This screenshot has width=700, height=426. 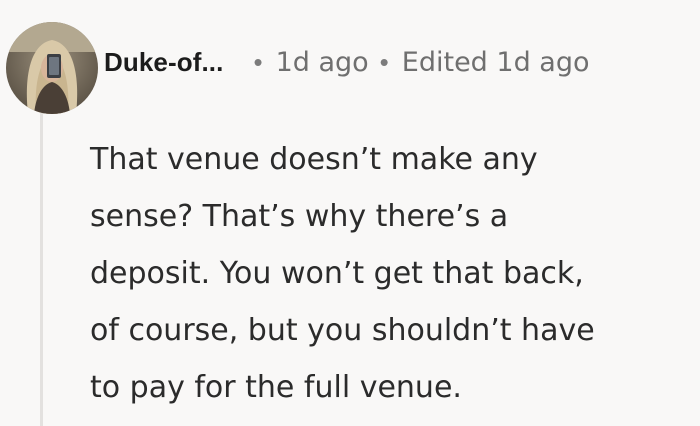 I want to click on comment-body-line: deposit. You won’t get that back,, so click(x=337, y=273).